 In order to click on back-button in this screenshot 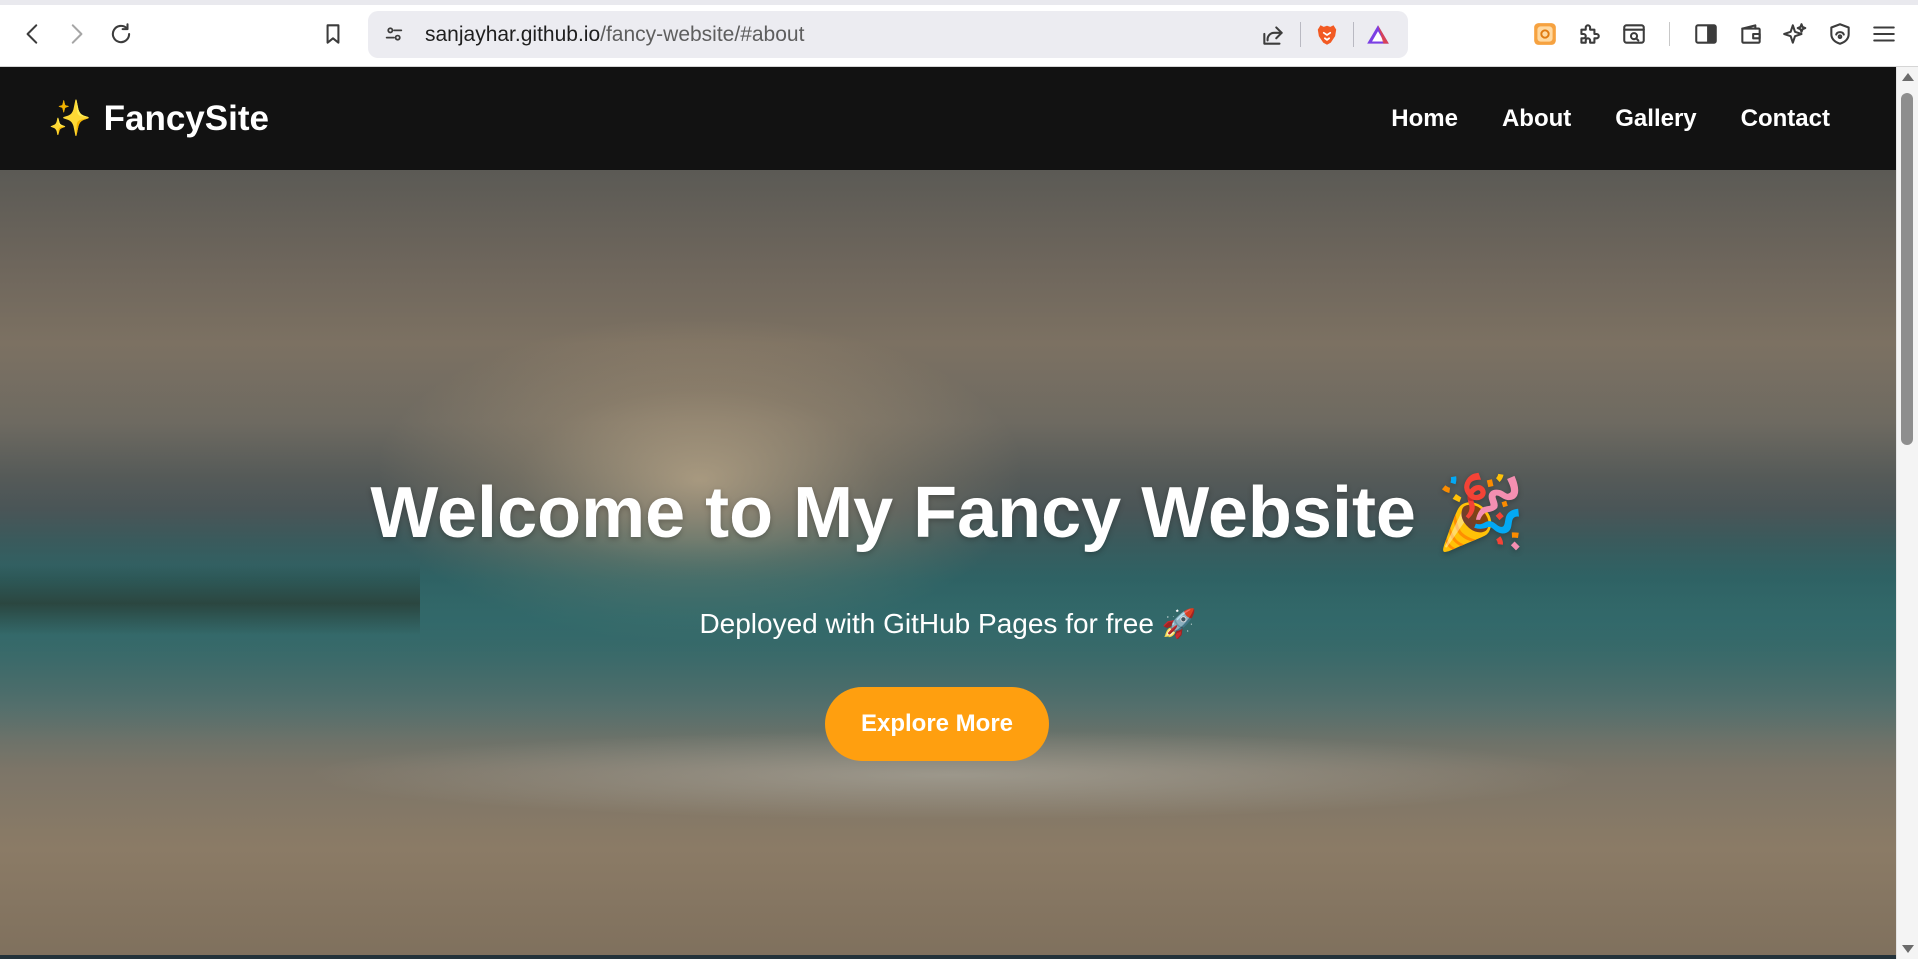, I will do `click(33, 34)`.